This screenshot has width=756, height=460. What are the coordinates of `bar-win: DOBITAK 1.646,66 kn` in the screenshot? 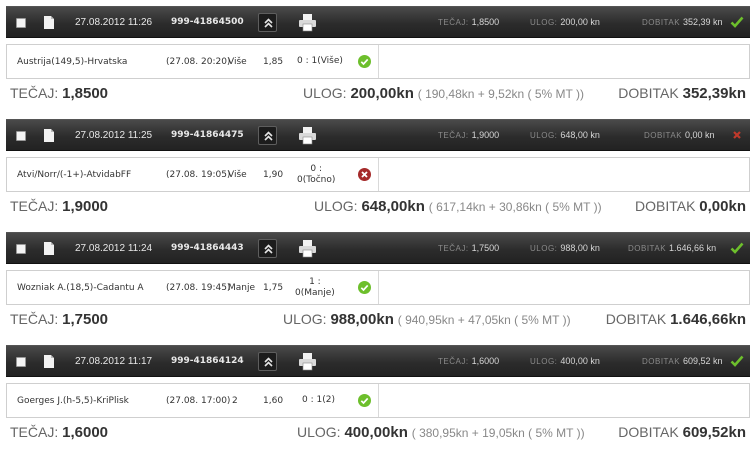 It's located at (672, 248).